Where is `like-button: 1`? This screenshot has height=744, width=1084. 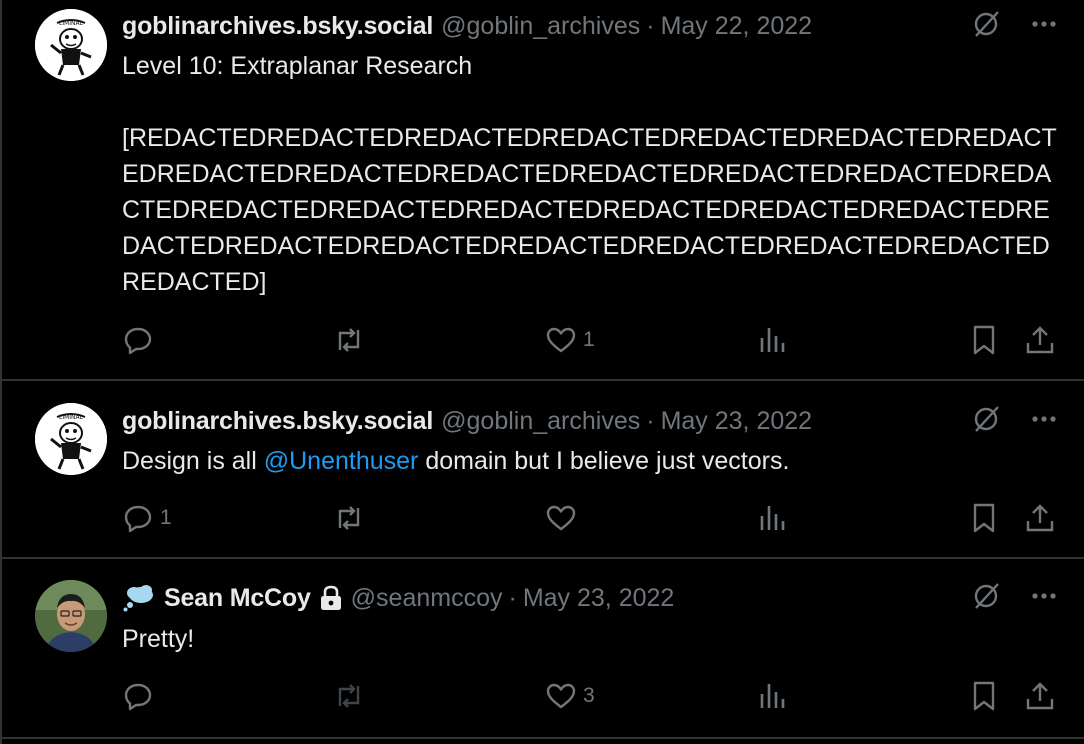
like-button: 1 is located at coordinates (570, 340).